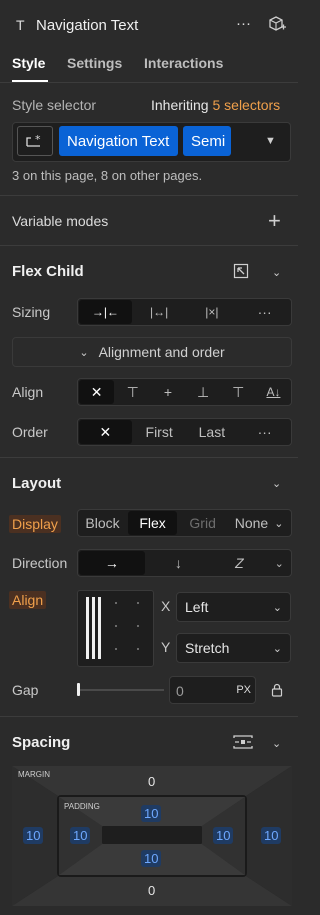  I want to click on add-variable-mode-button: +, so click(274, 221).